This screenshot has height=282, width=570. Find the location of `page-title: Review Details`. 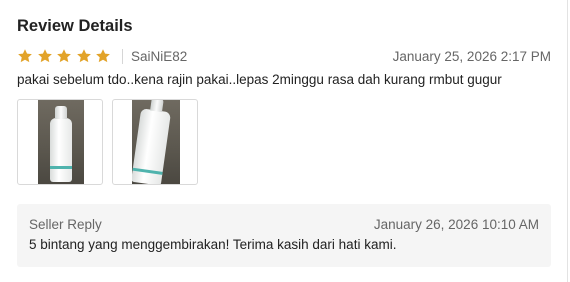

page-title: Review Details is located at coordinates (75, 26).